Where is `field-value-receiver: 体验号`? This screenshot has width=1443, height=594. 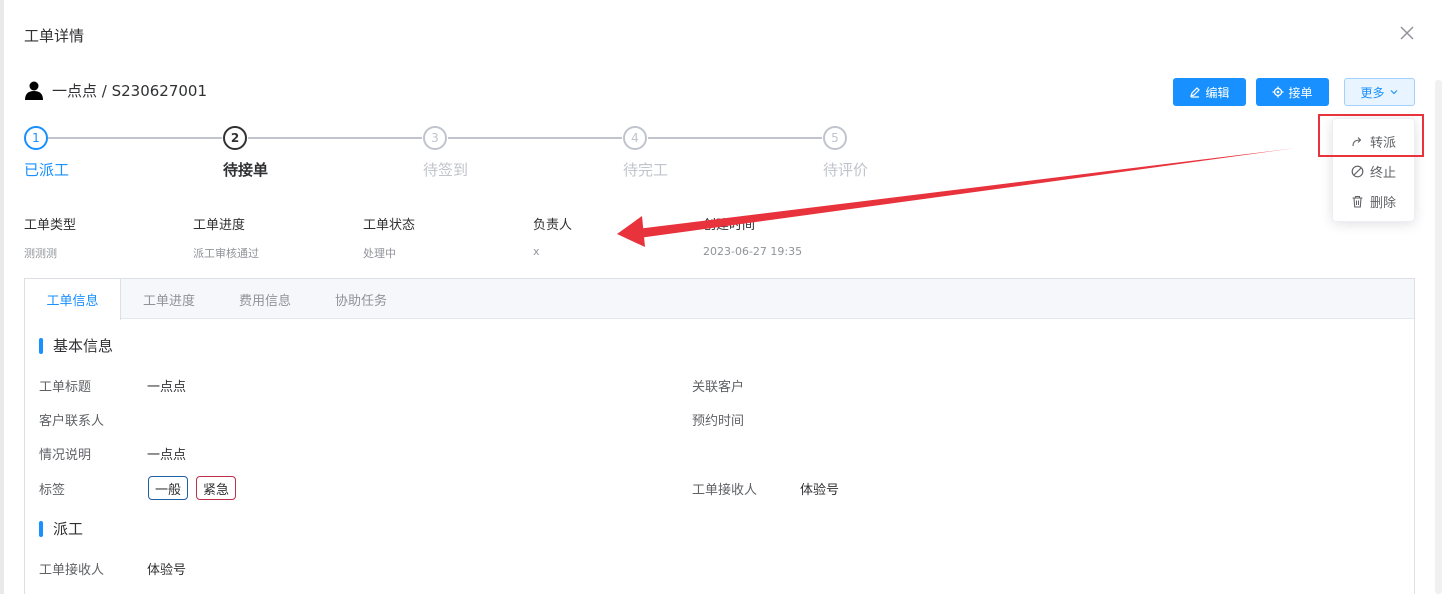 field-value-receiver: 体验号 is located at coordinates (820, 490).